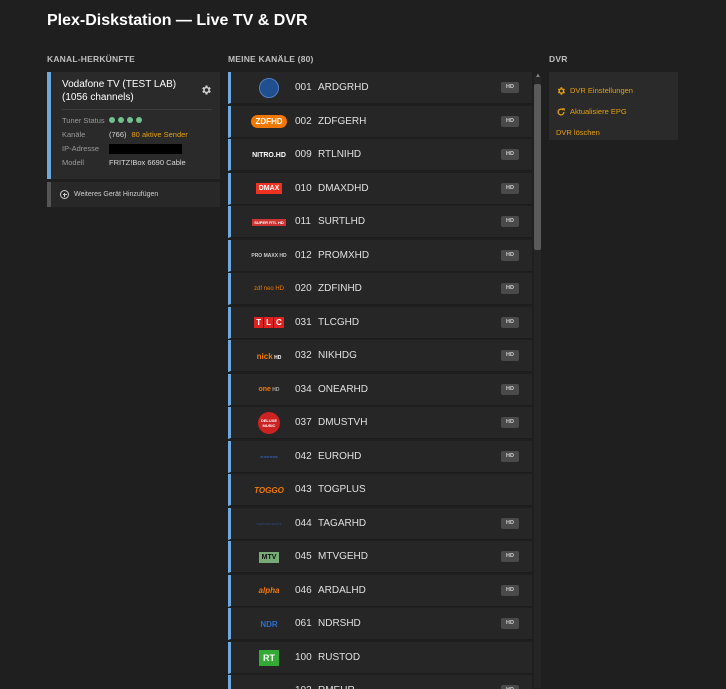  What do you see at coordinates (303, 255) in the screenshot?
I see `channel-number: 012` at bounding box center [303, 255].